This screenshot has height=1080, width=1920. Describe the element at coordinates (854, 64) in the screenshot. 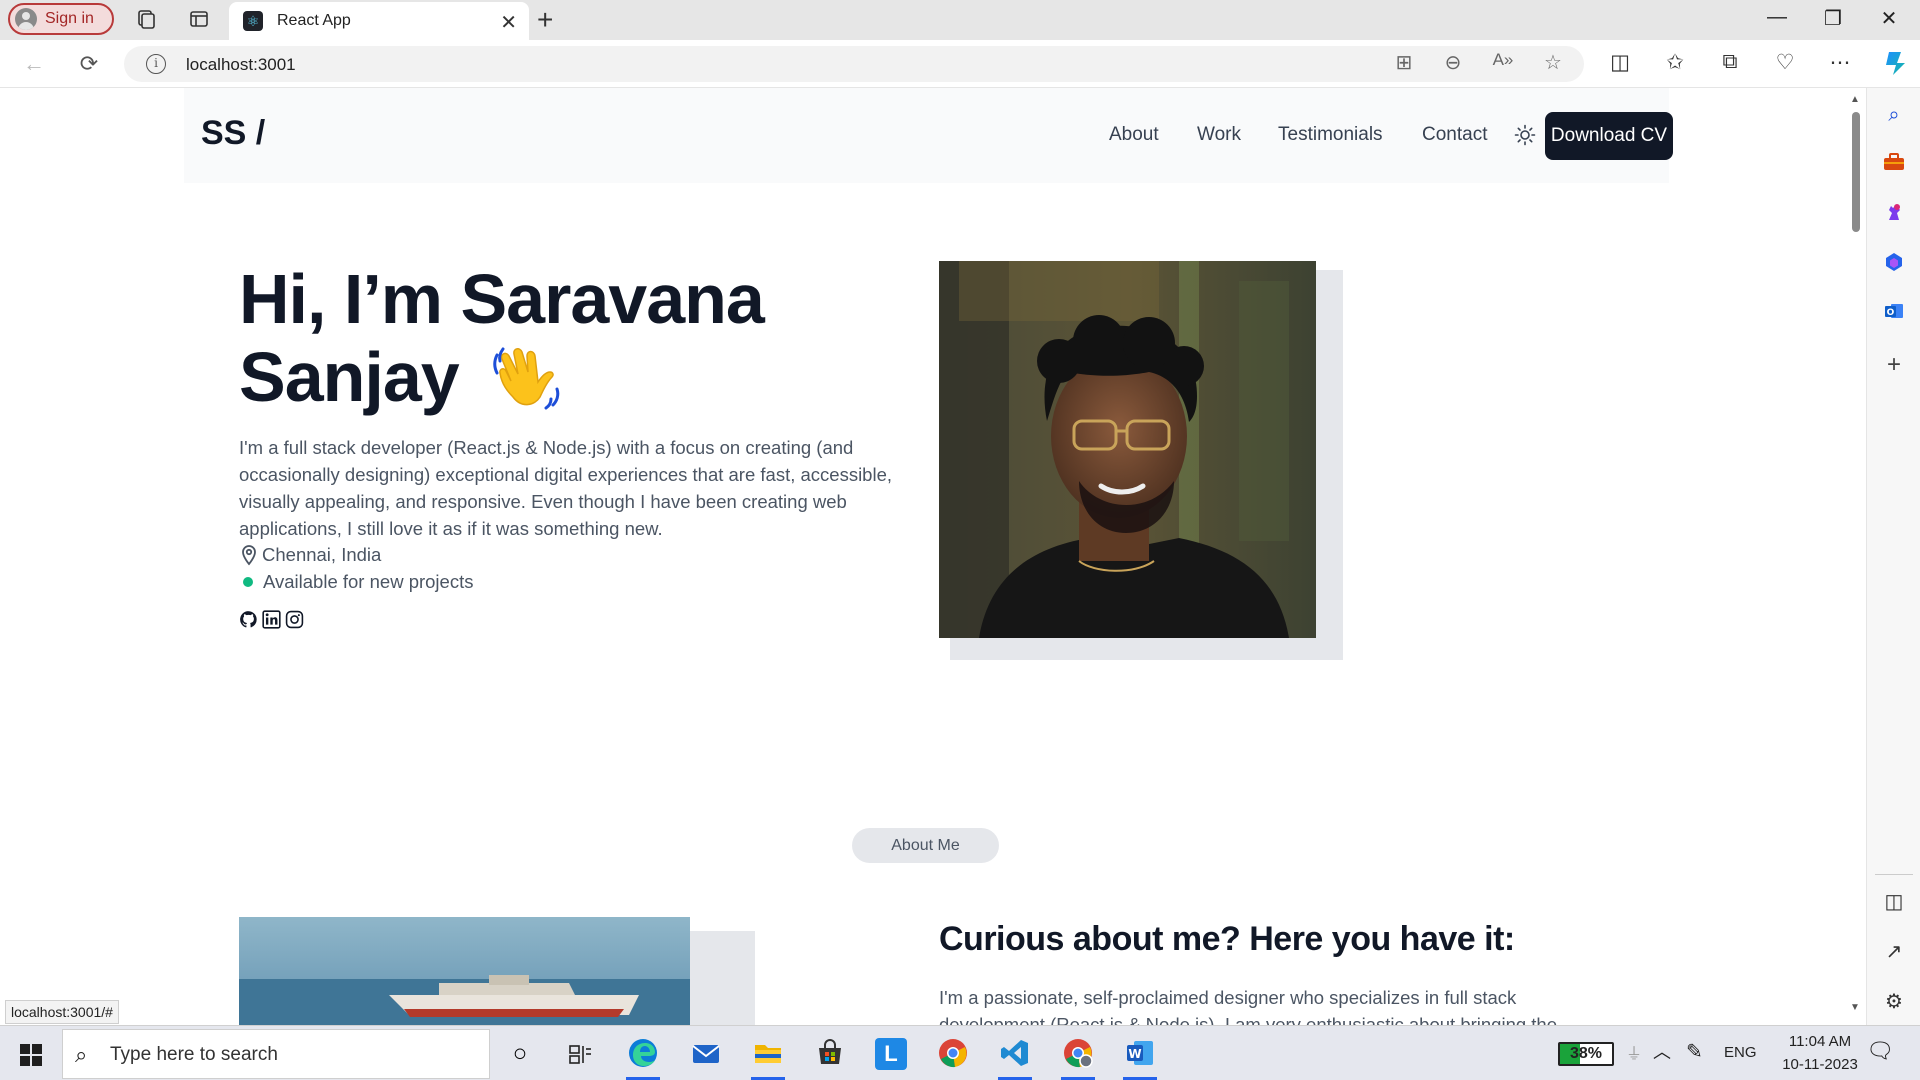

I see `url-bar: i localhost:3001` at that location.